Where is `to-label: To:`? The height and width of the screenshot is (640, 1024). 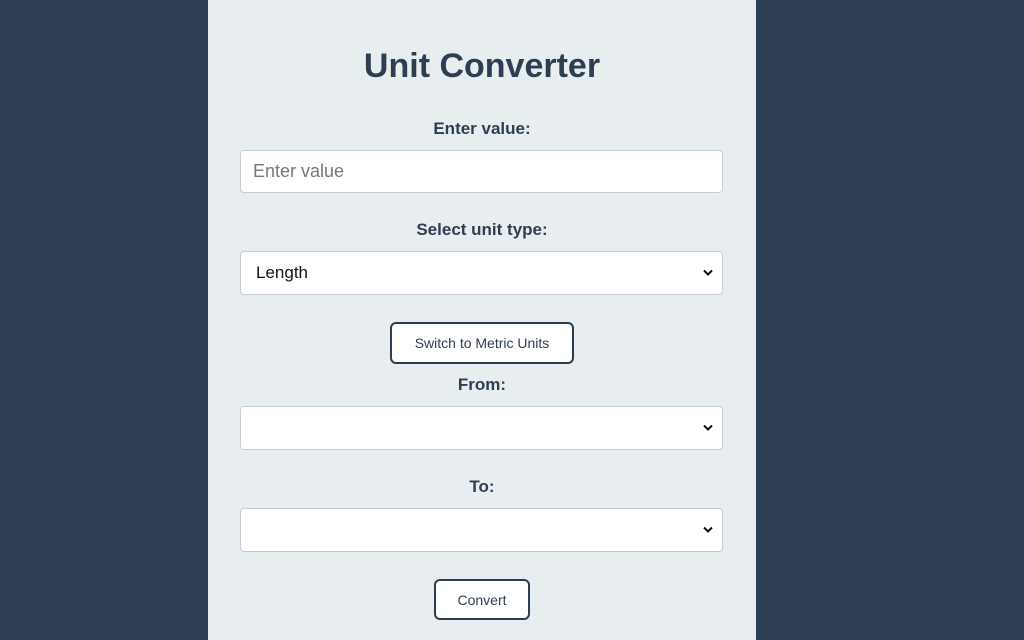
to-label: To: is located at coordinates (482, 486).